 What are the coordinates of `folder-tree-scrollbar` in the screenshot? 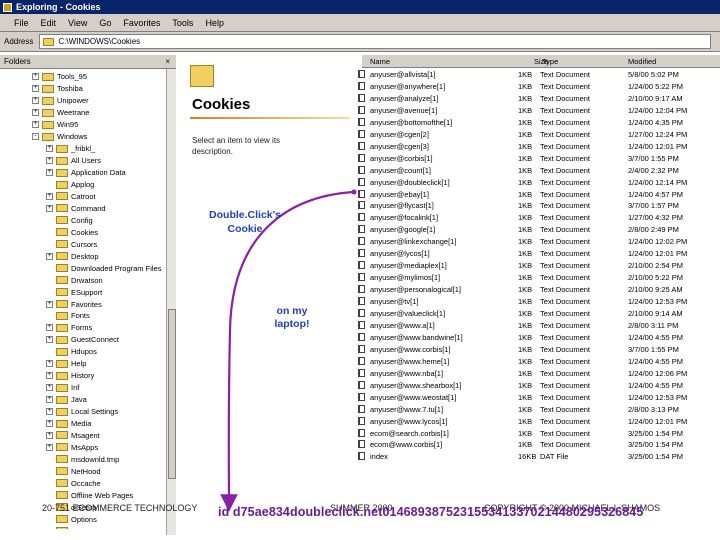 It's located at (171, 302).